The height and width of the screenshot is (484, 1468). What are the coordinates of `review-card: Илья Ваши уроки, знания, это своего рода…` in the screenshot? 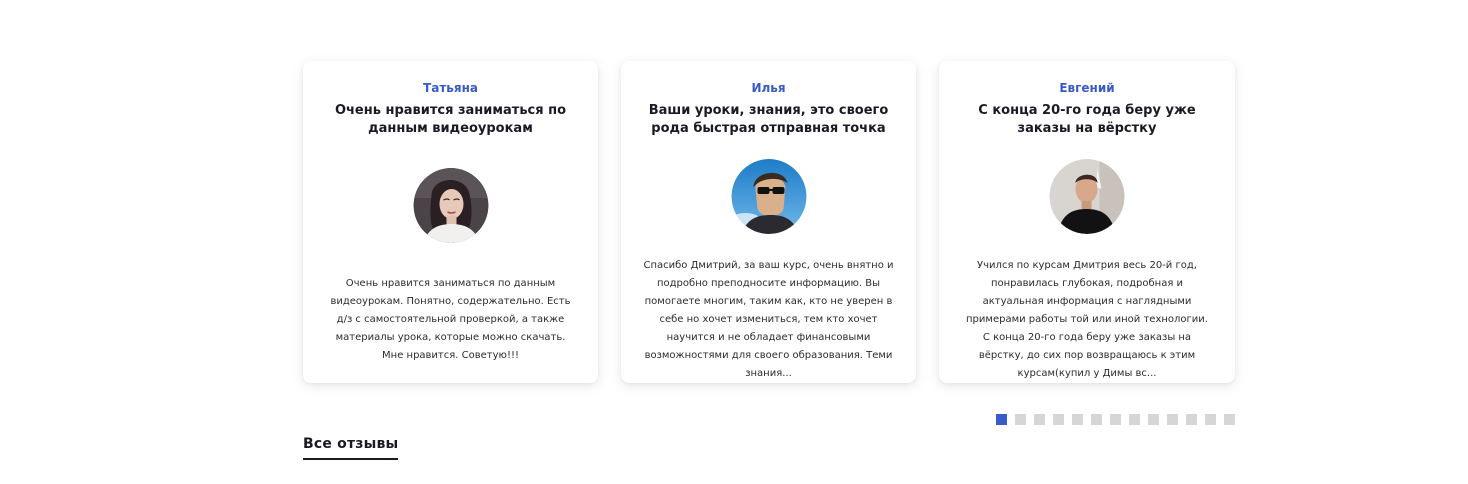 It's located at (768, 222).